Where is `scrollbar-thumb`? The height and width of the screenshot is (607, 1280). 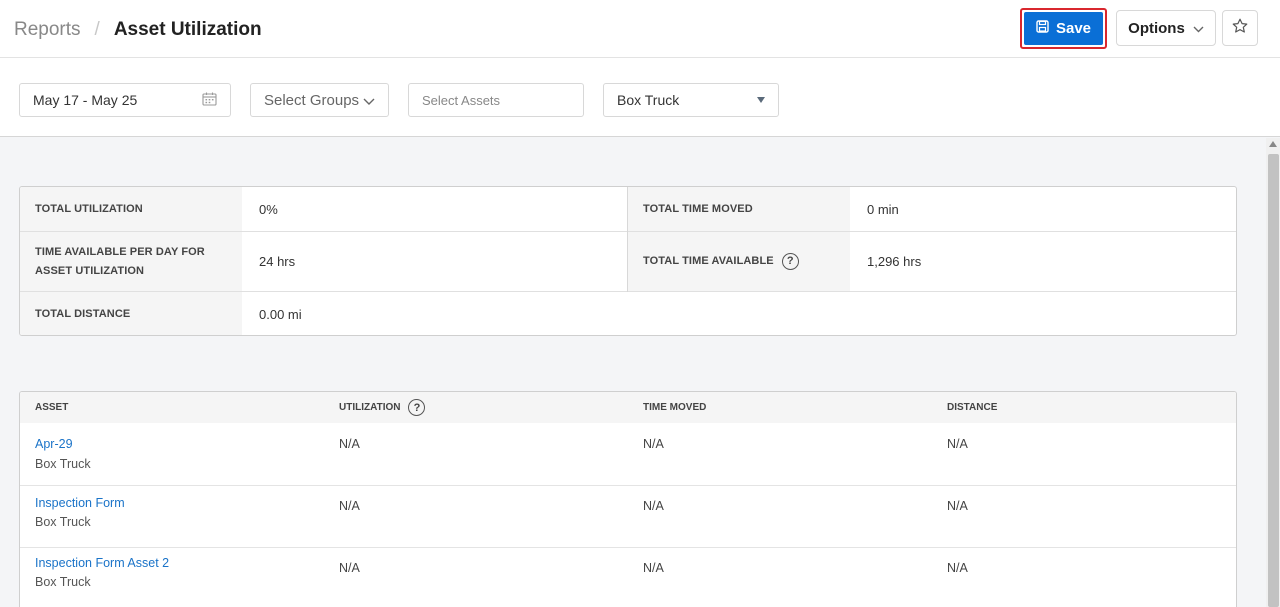
scrollbar-thumb is located at coordinates (1273, 380).